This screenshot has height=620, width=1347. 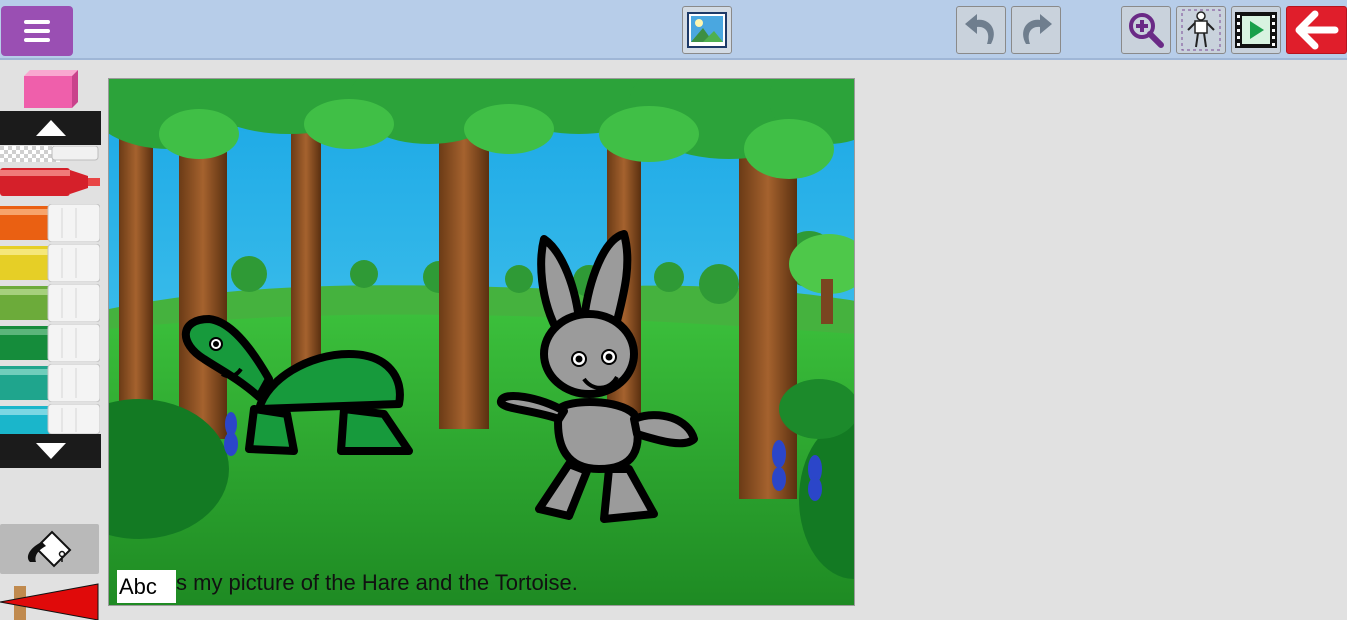 I want to click on marker-light-green, so click(x=50, y=303).